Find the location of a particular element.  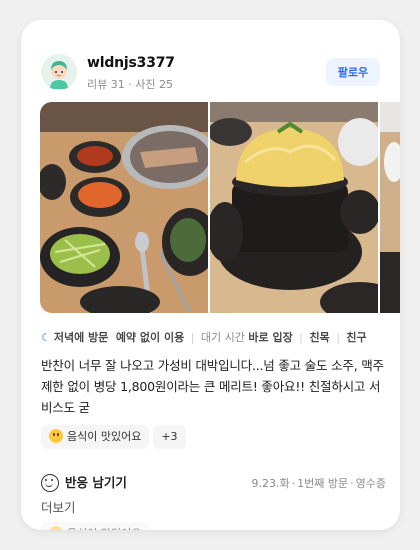

reaction-button: 반응 남기기 is located at coordinates (84, 482).